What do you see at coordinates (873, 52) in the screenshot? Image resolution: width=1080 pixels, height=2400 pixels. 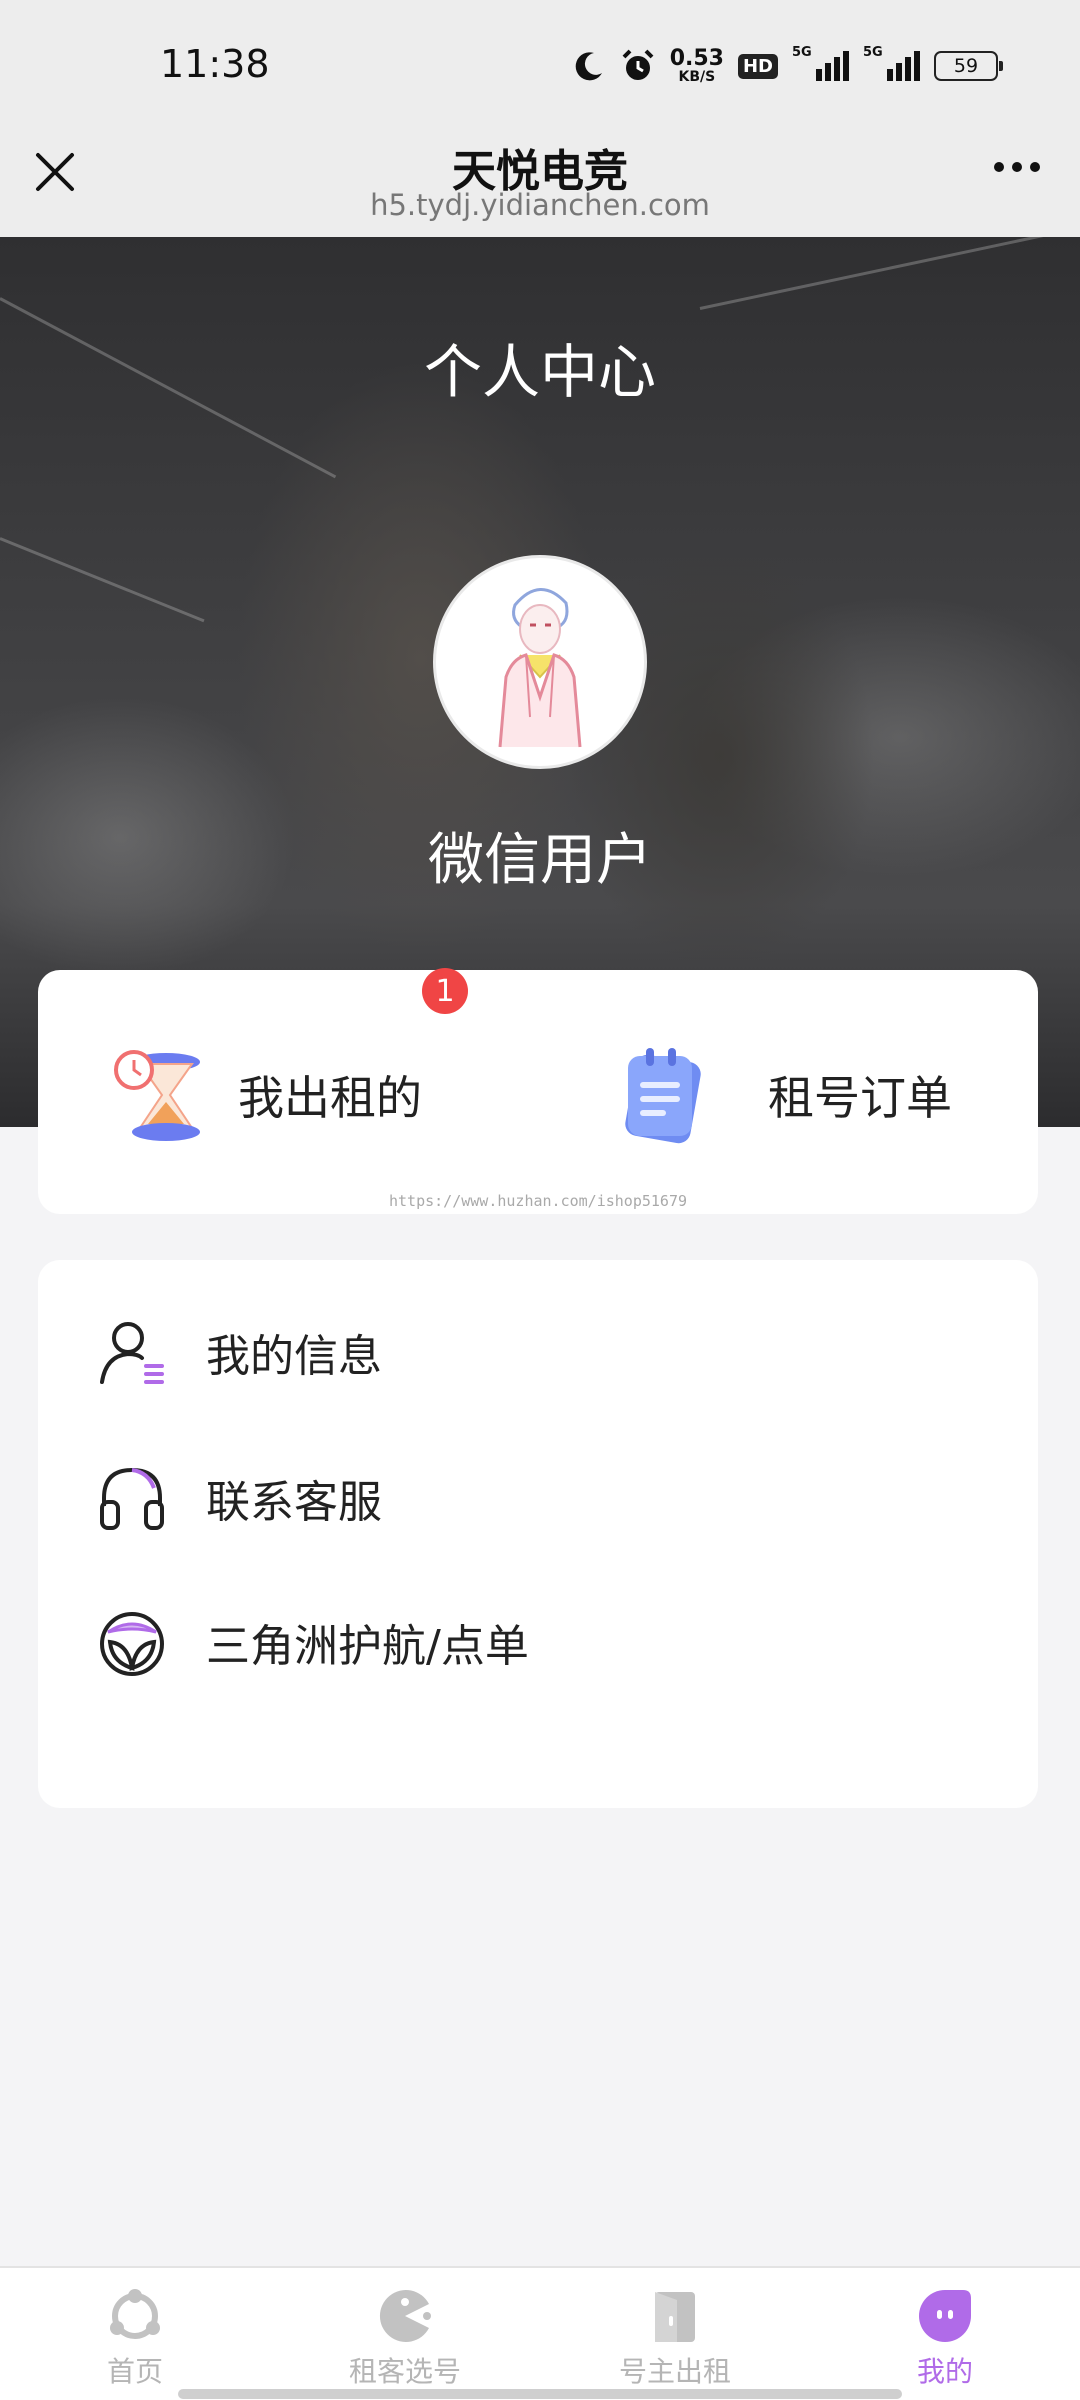 I see `signal-2-label: 5G` at bounding box center [873, 52].